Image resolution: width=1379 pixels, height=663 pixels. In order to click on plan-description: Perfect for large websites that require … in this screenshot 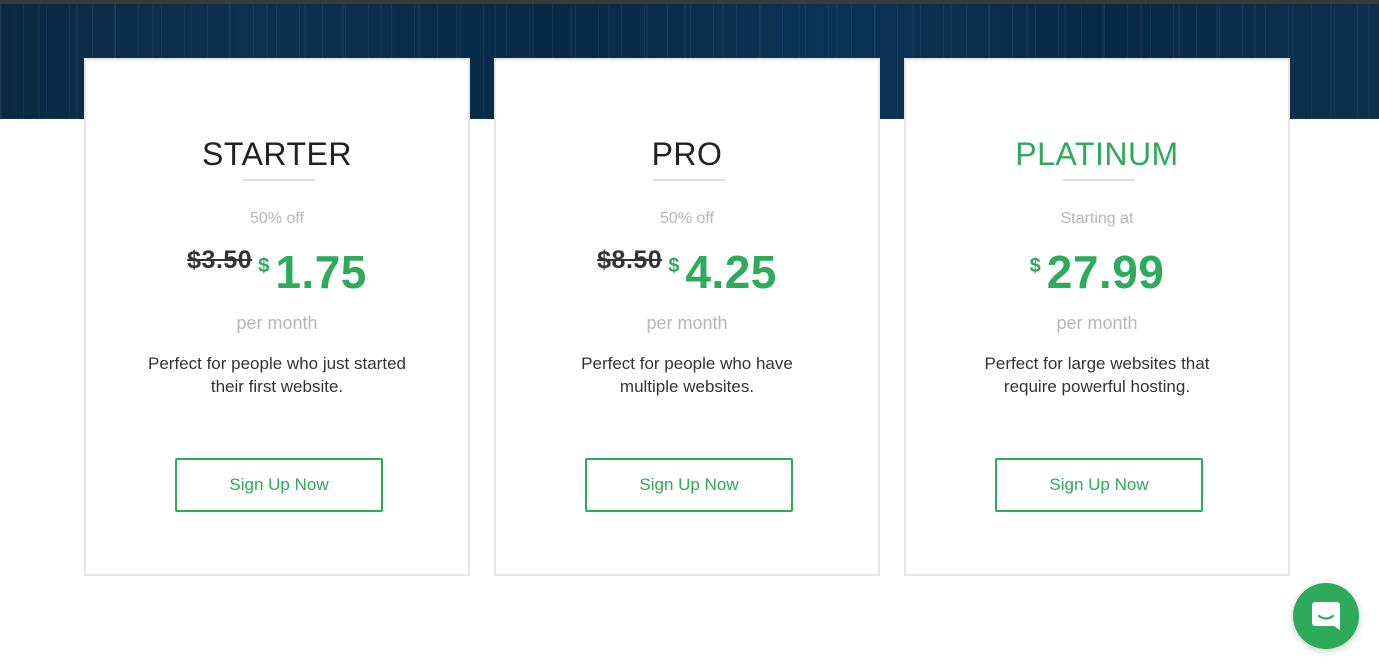, I will do `click(1097, 375)`.